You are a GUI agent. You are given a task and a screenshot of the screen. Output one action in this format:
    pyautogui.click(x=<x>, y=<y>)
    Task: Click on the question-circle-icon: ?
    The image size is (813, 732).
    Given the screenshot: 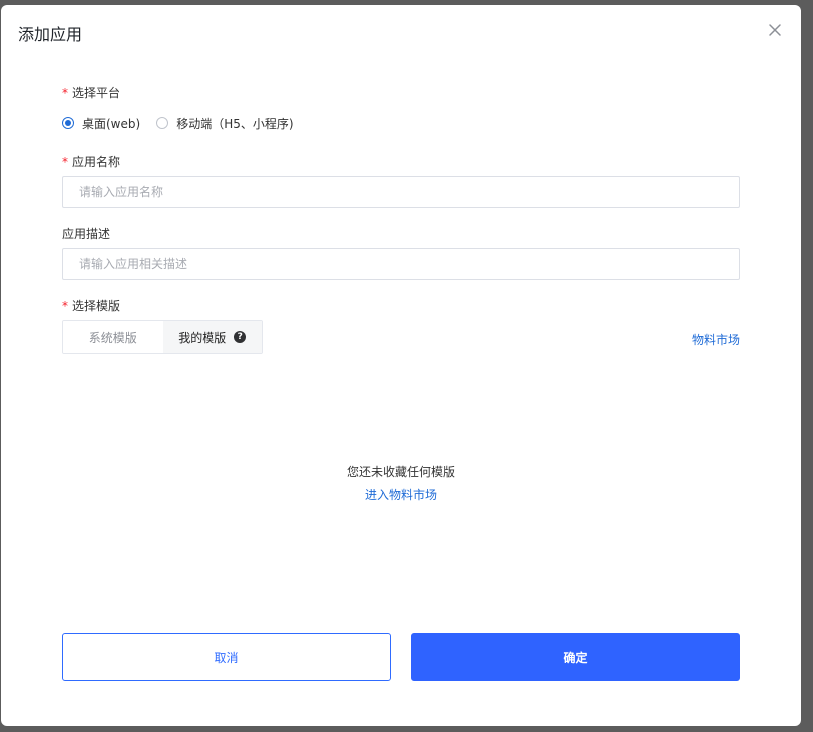 What is the action you would take?
    pyautogui.click(x=240, y=337)
    